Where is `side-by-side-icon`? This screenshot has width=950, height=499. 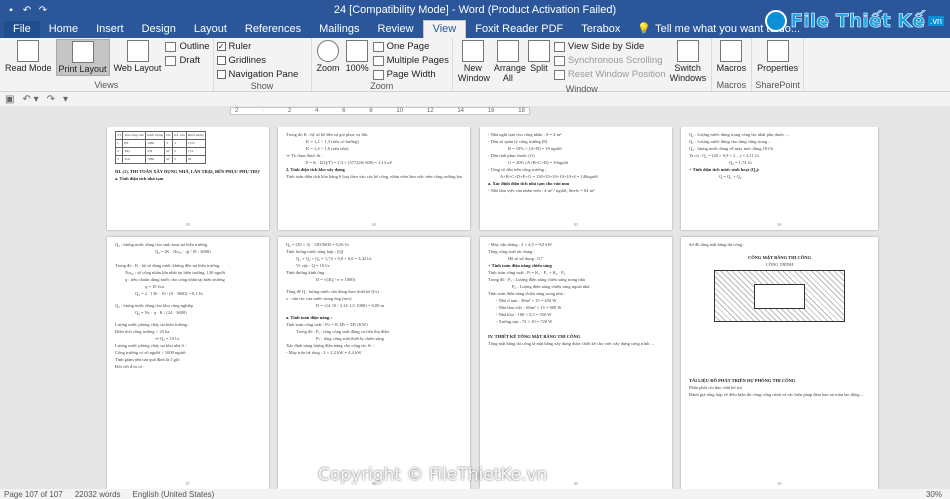 side-by-side-icon is located at coordinates (559, 46).